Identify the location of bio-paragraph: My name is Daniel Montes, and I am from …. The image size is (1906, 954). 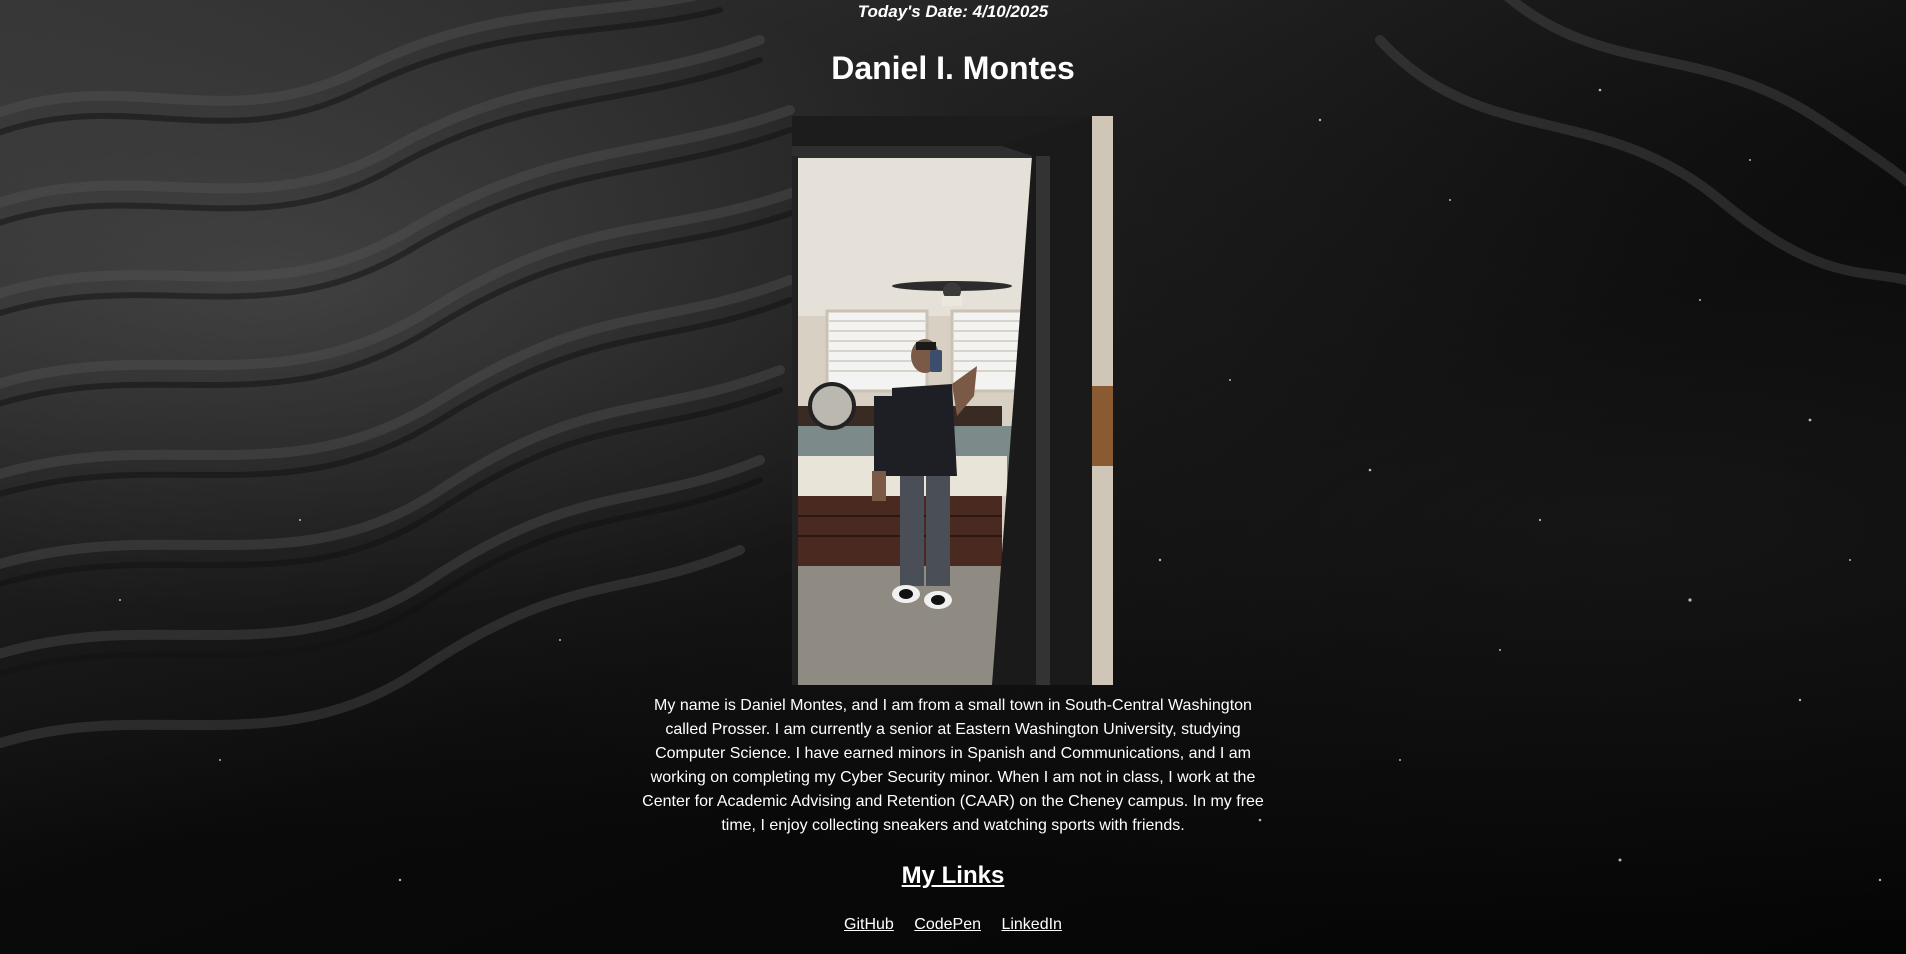
(953, 765).